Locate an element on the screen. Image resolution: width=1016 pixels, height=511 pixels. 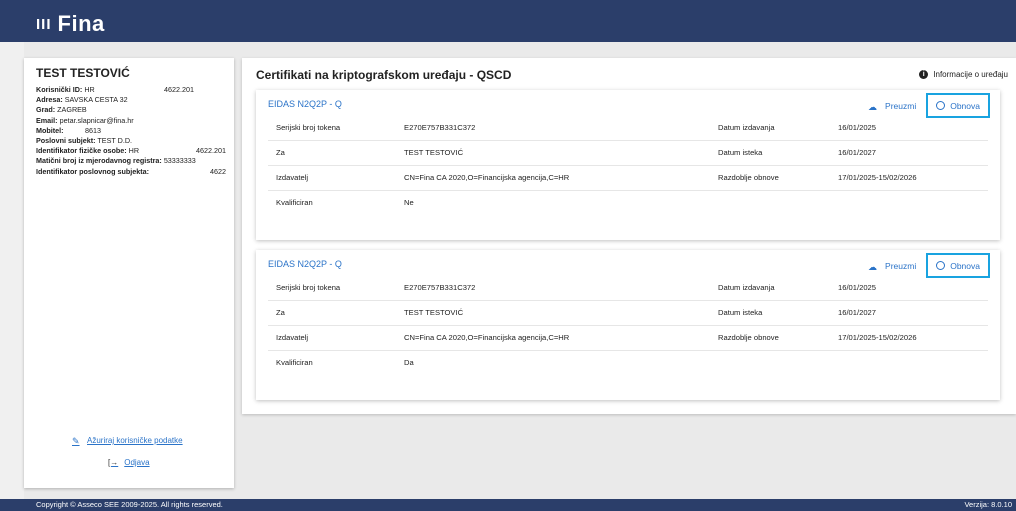
logo-text: Fina is located at coordinates (81, 23).